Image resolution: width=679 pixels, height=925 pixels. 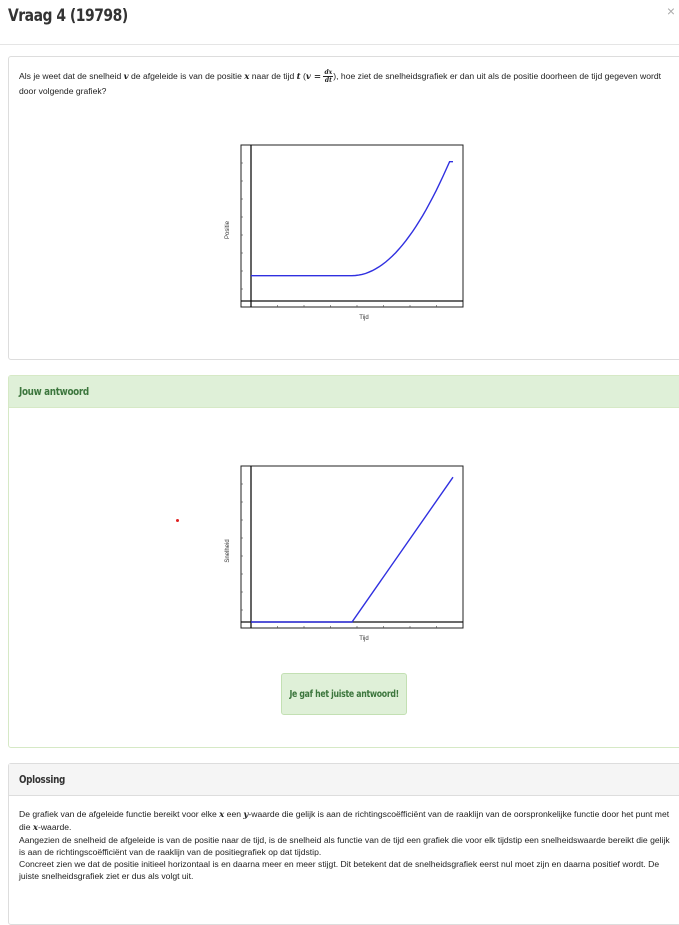 I want to click on close-icon: ×, so click(x=671, y=11).